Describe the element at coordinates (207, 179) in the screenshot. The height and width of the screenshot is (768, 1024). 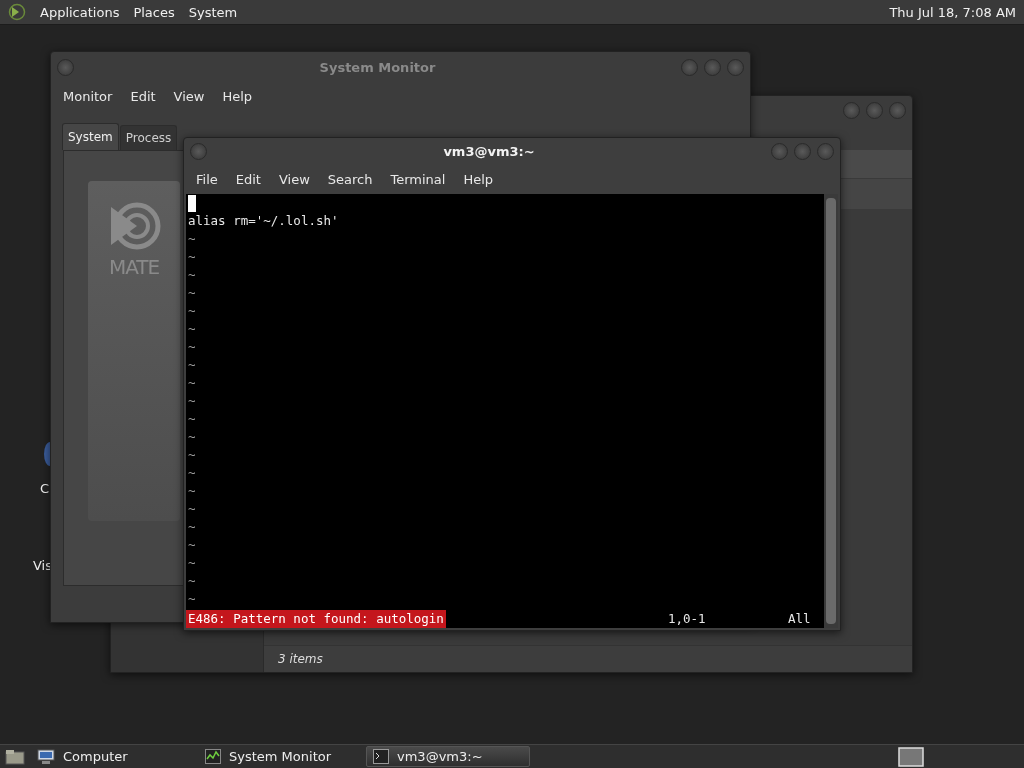
I see `menu-item: File` at that location.